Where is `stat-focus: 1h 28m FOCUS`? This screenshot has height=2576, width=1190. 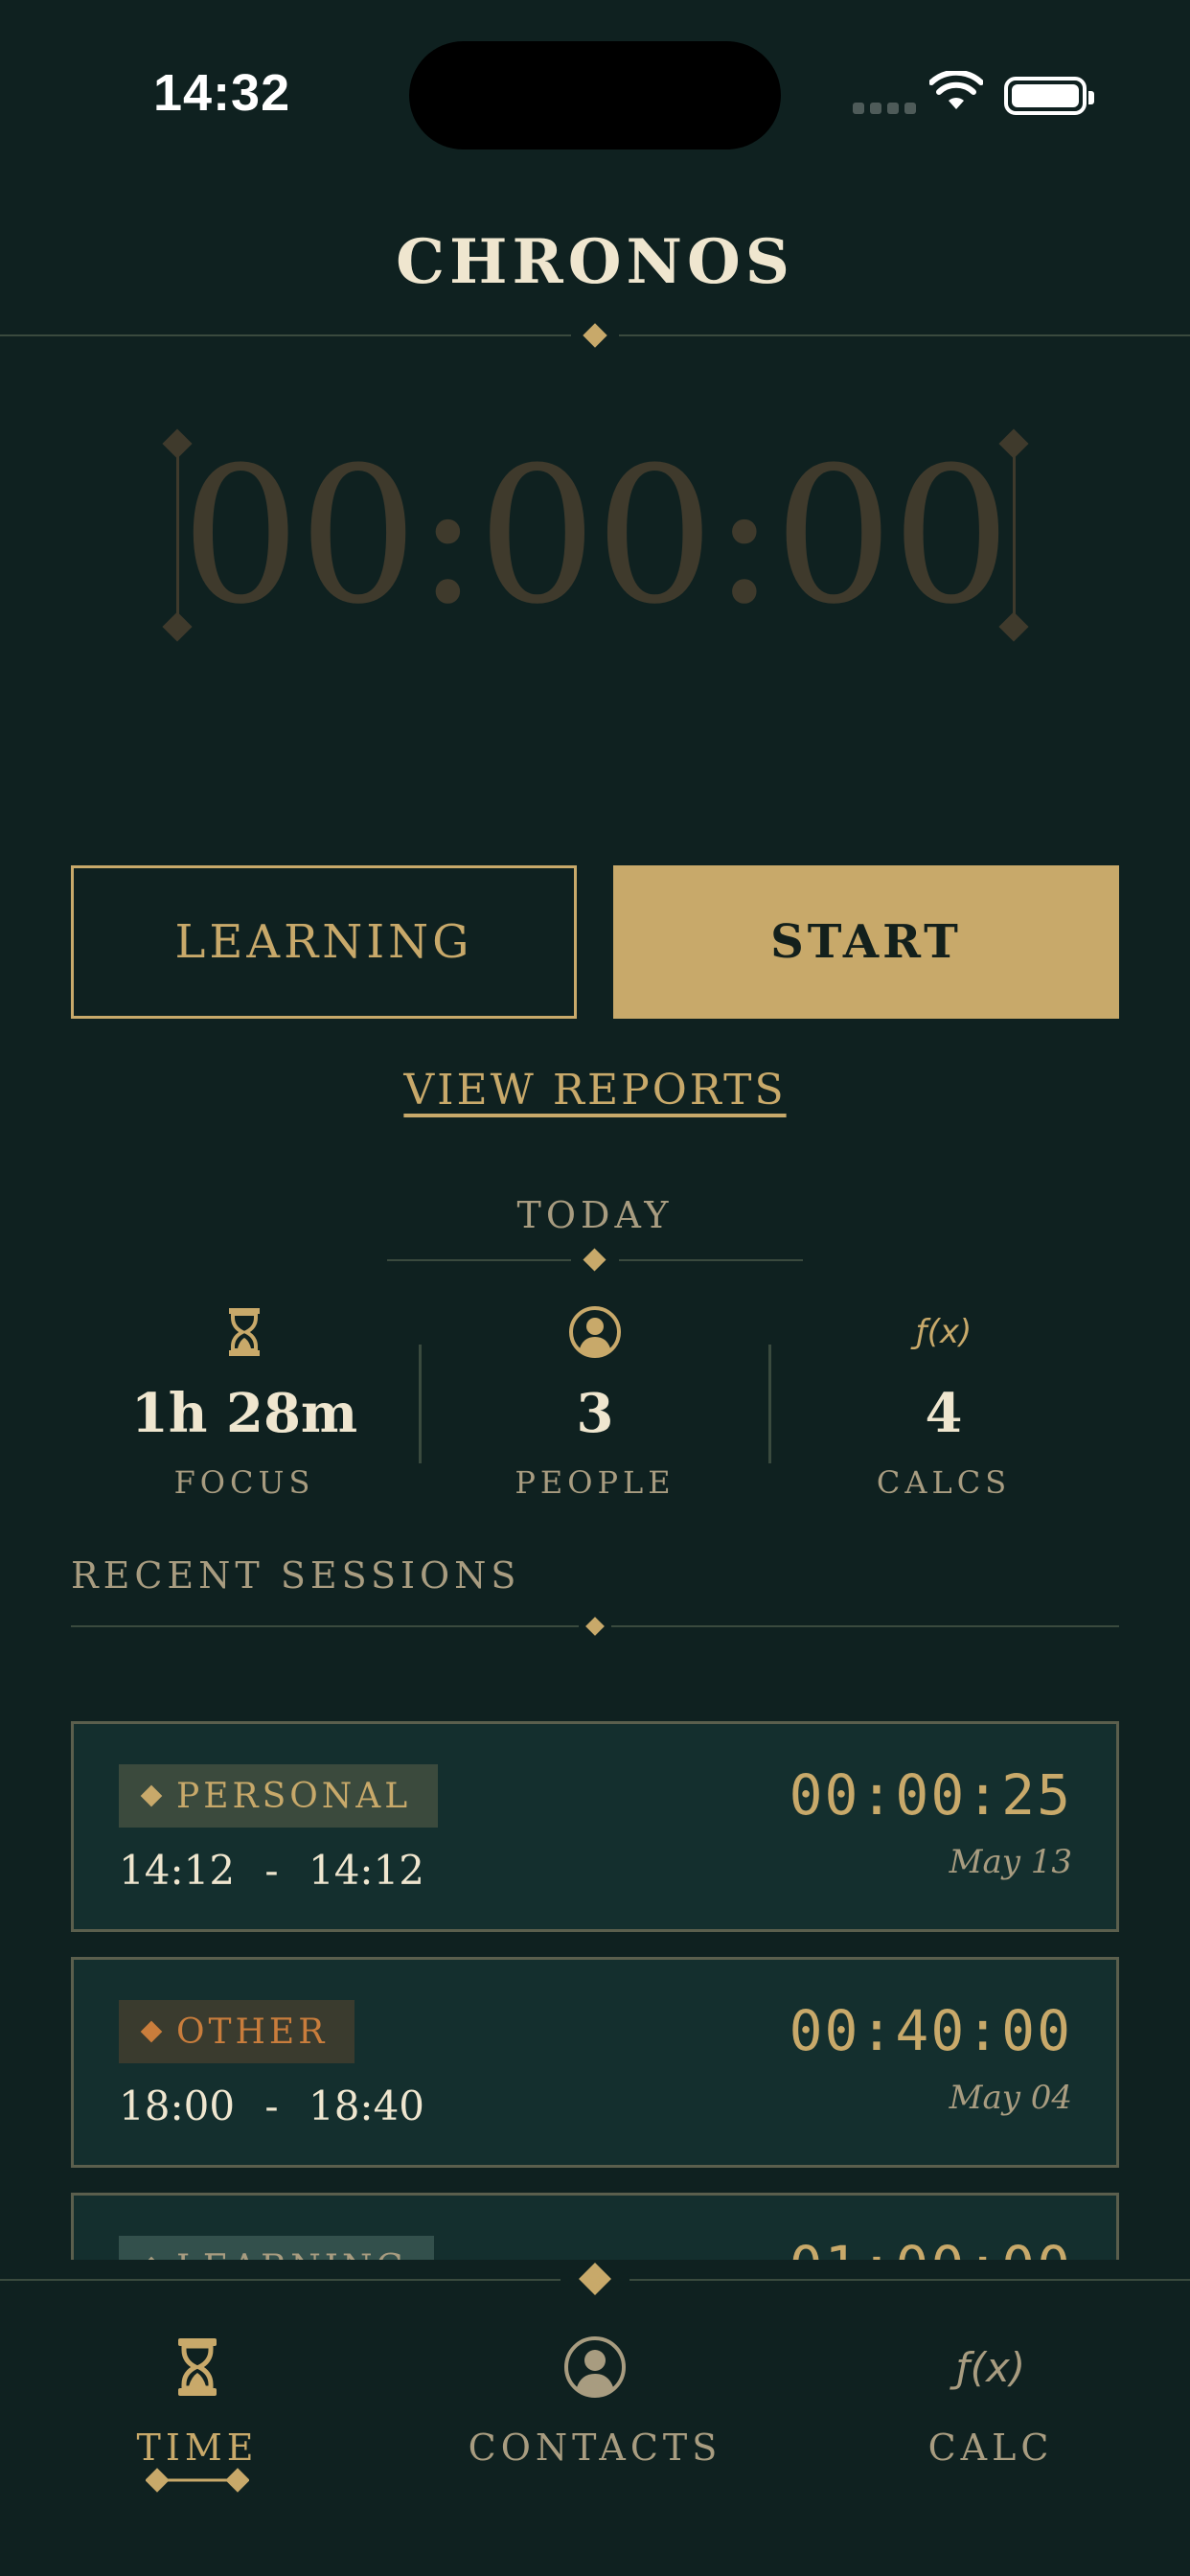
stat-focus: 1h 28m FOCUS is located at coordinates (244, 1402).